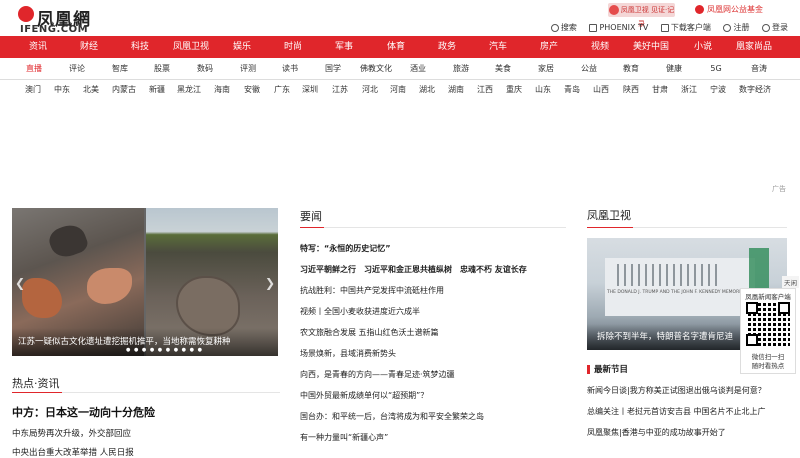 Image resolution: width=800 pixels, height=458 pixels. What do you see at coordinates (660, 90) in the screenshot?
I see `nav-region-item: 甘肃` at bounding box center [660, 90].